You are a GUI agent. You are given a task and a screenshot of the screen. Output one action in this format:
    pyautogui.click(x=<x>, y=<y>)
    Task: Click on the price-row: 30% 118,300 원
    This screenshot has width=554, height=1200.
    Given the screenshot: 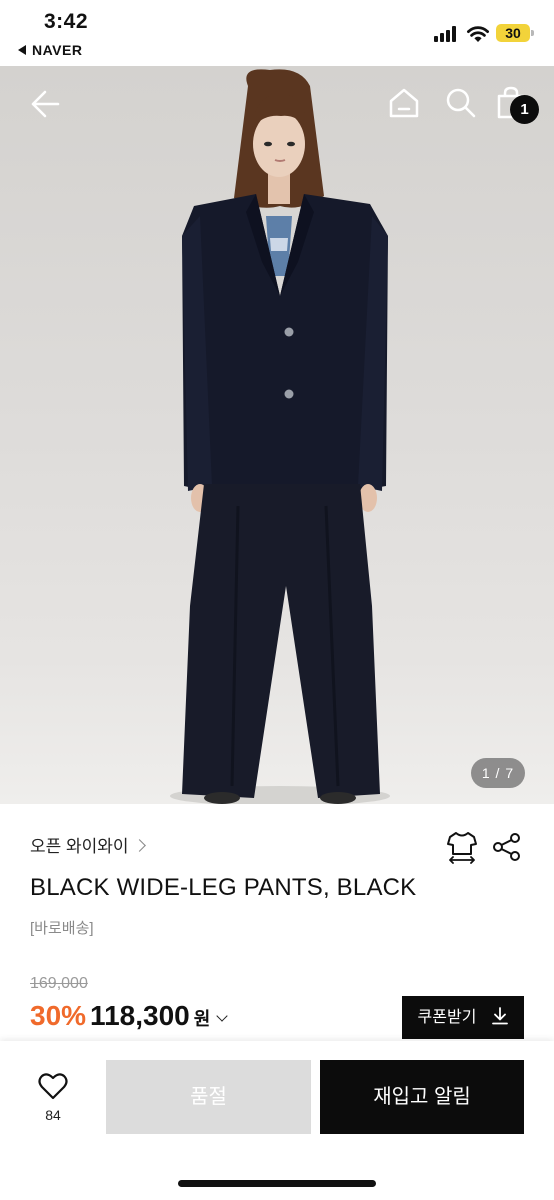 What is the action you would take?
    pyautogui.click(x=129, y=1016)
    